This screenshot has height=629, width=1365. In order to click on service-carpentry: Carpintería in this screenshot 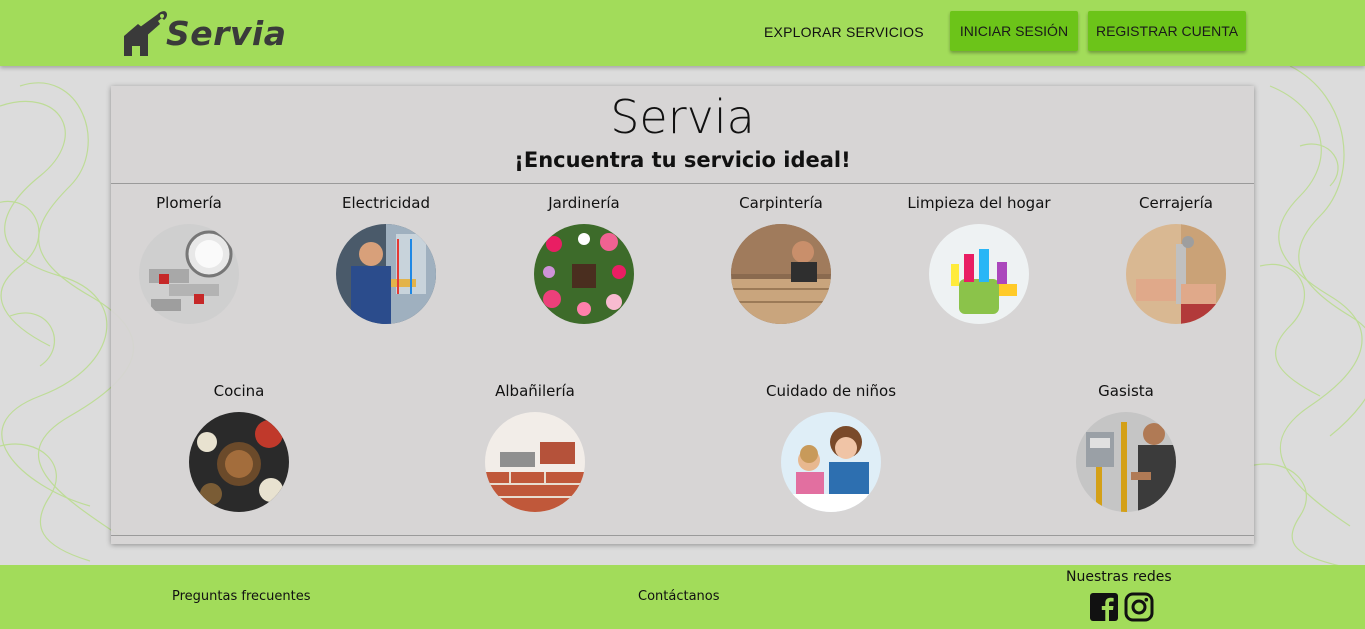, I will do `click(781, 259)`.